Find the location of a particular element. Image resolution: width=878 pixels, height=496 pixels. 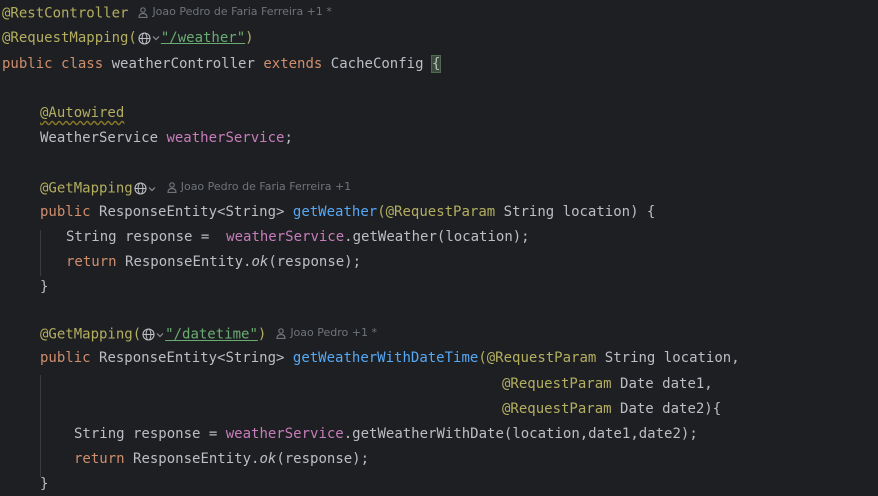

author-hint-text: Joao Pedro de Faria Ferreira +1 * is located at coordinates (242, 11).